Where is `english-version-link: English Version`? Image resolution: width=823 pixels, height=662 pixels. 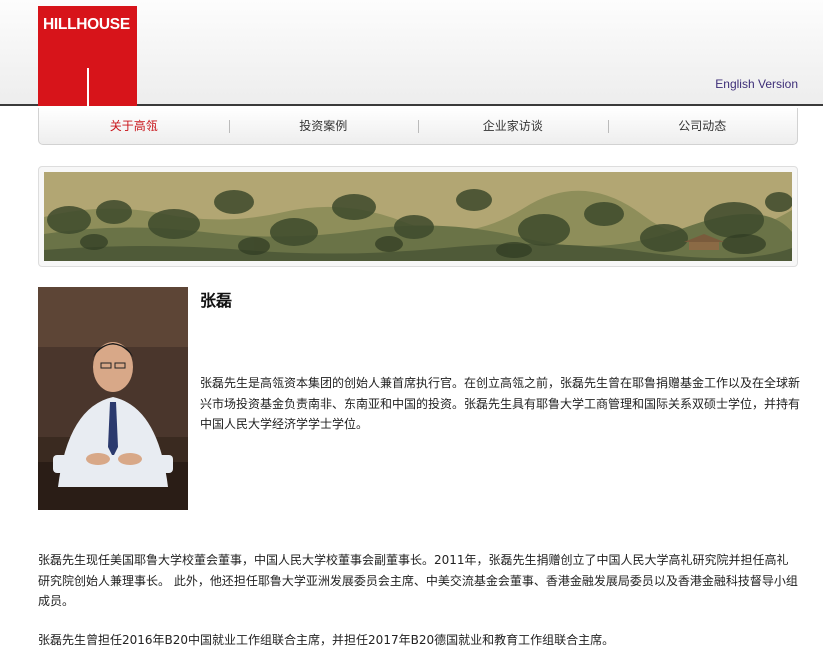 english-version-link: English Version is located at coordinates (756, 84).